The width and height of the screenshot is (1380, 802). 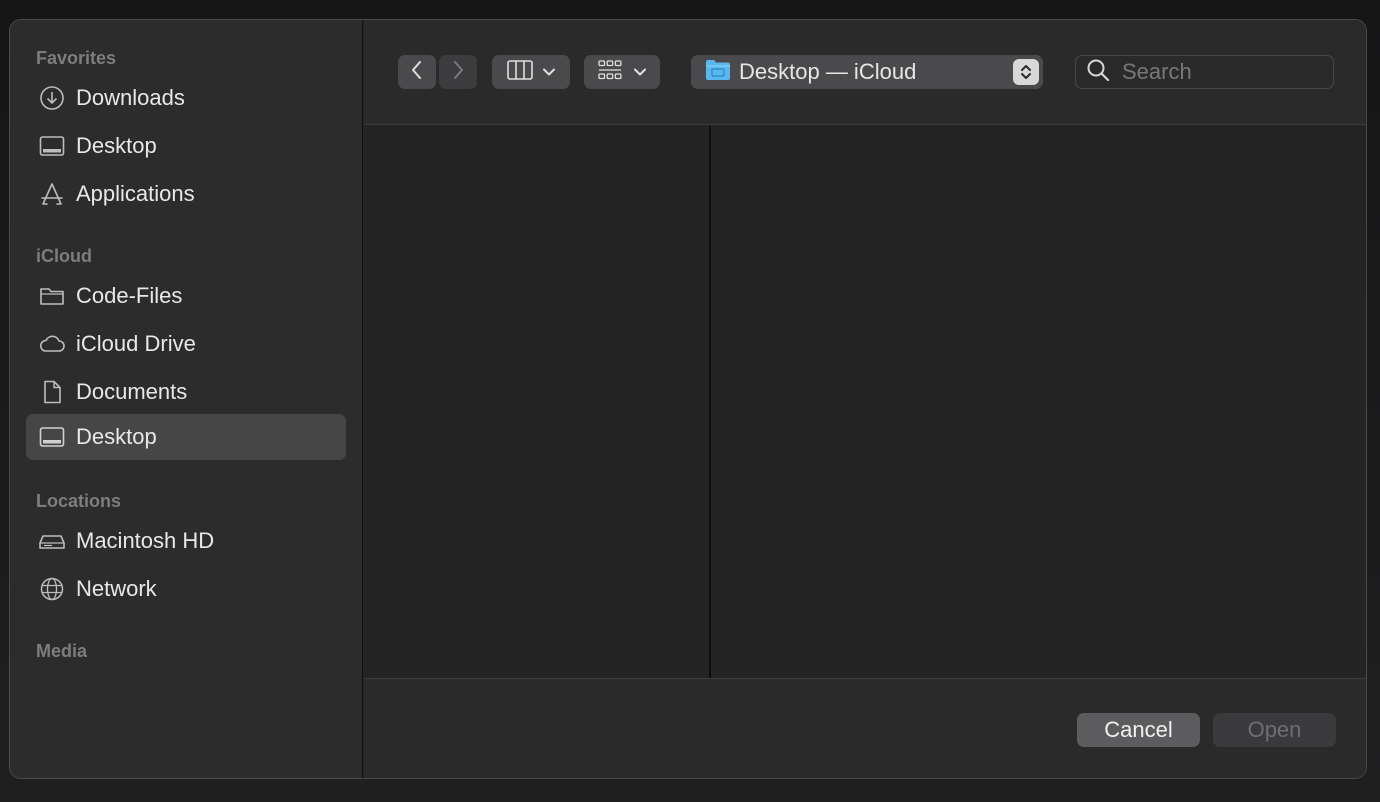 I want to click on open-button: Open, so click(x=1274, y=730).